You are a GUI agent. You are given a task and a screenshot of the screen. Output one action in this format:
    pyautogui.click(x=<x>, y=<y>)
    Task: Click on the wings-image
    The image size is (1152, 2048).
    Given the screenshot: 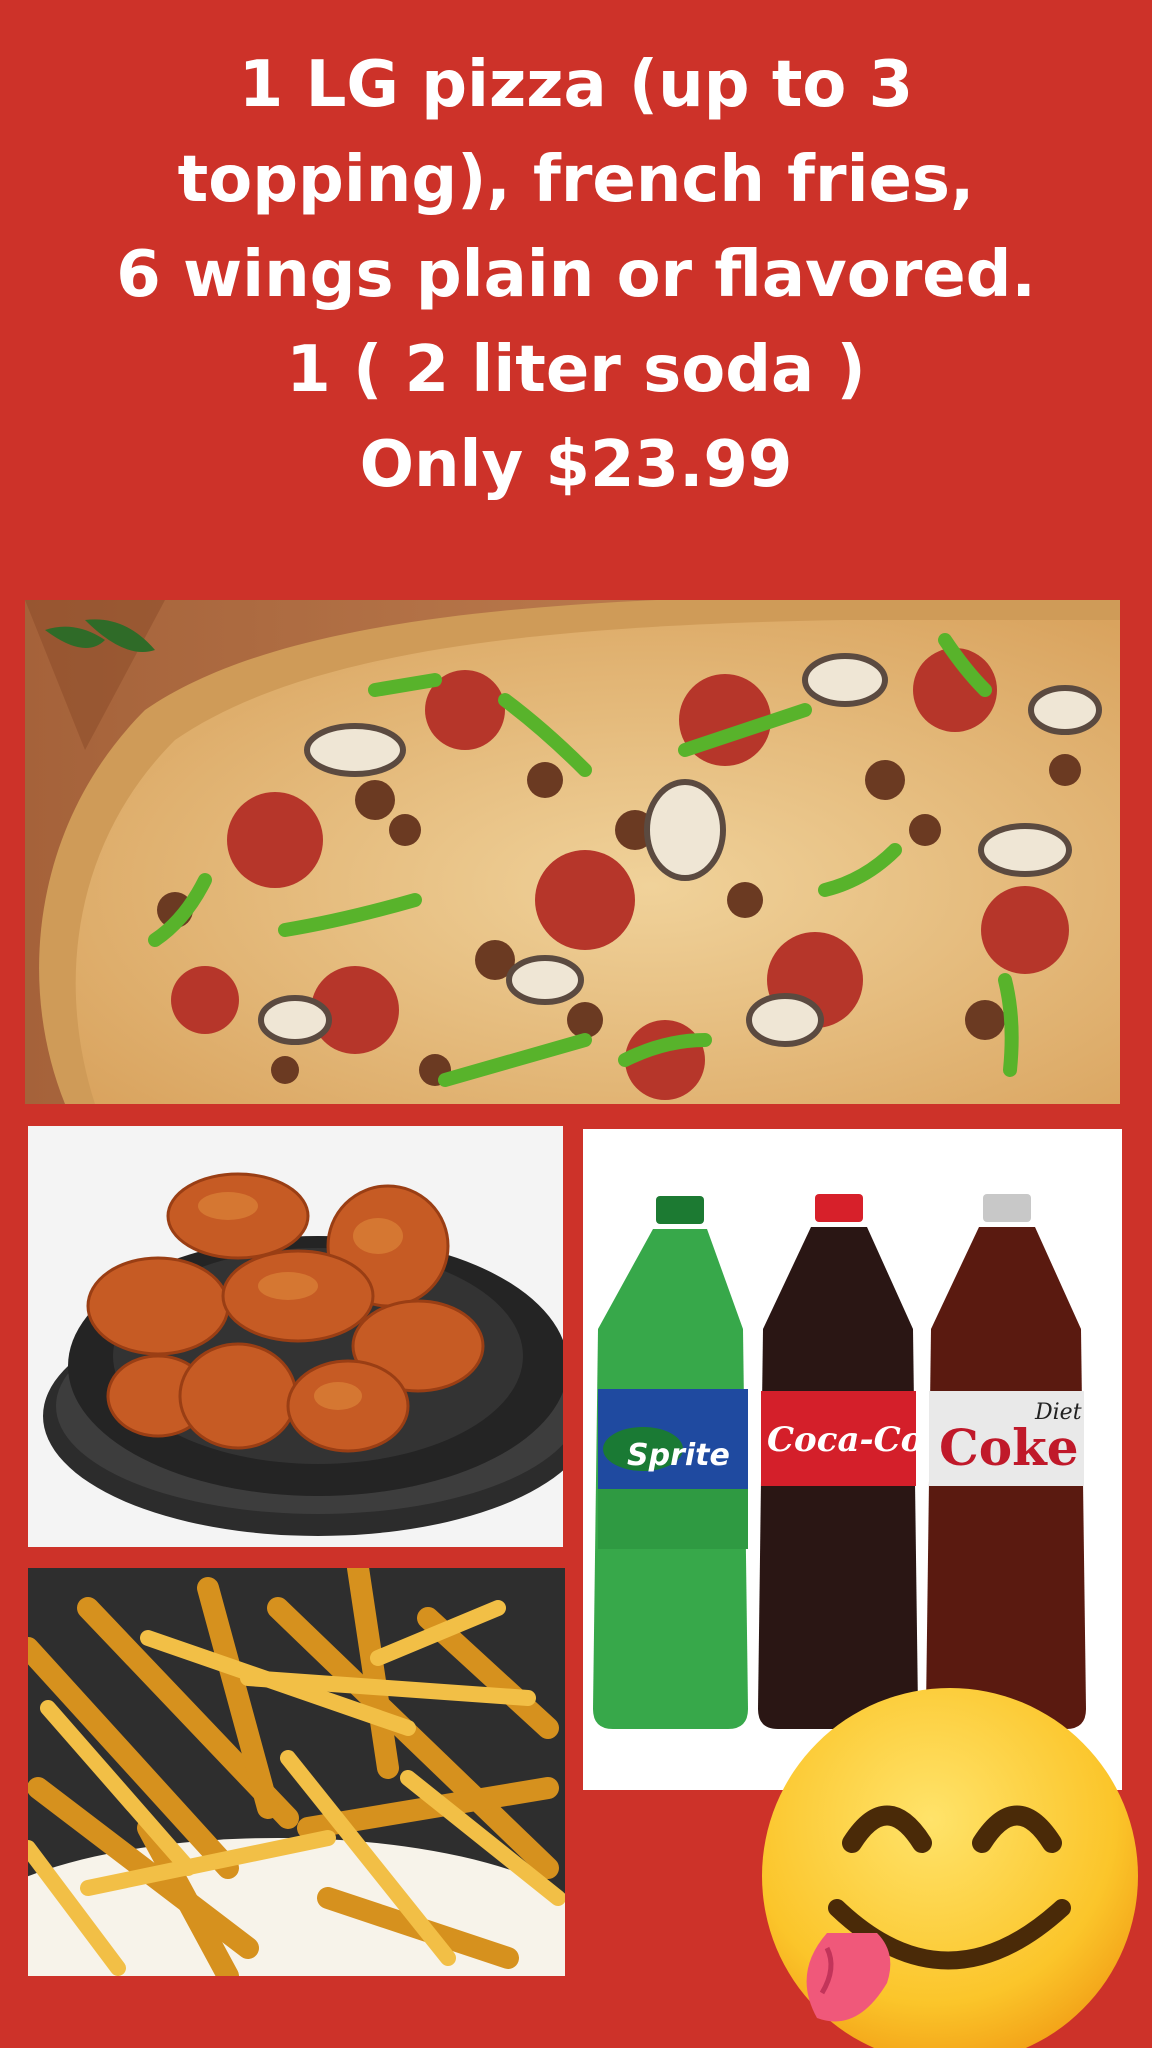 What is the action you would take?
    pyautogui.click(x=295, y=1336)
    